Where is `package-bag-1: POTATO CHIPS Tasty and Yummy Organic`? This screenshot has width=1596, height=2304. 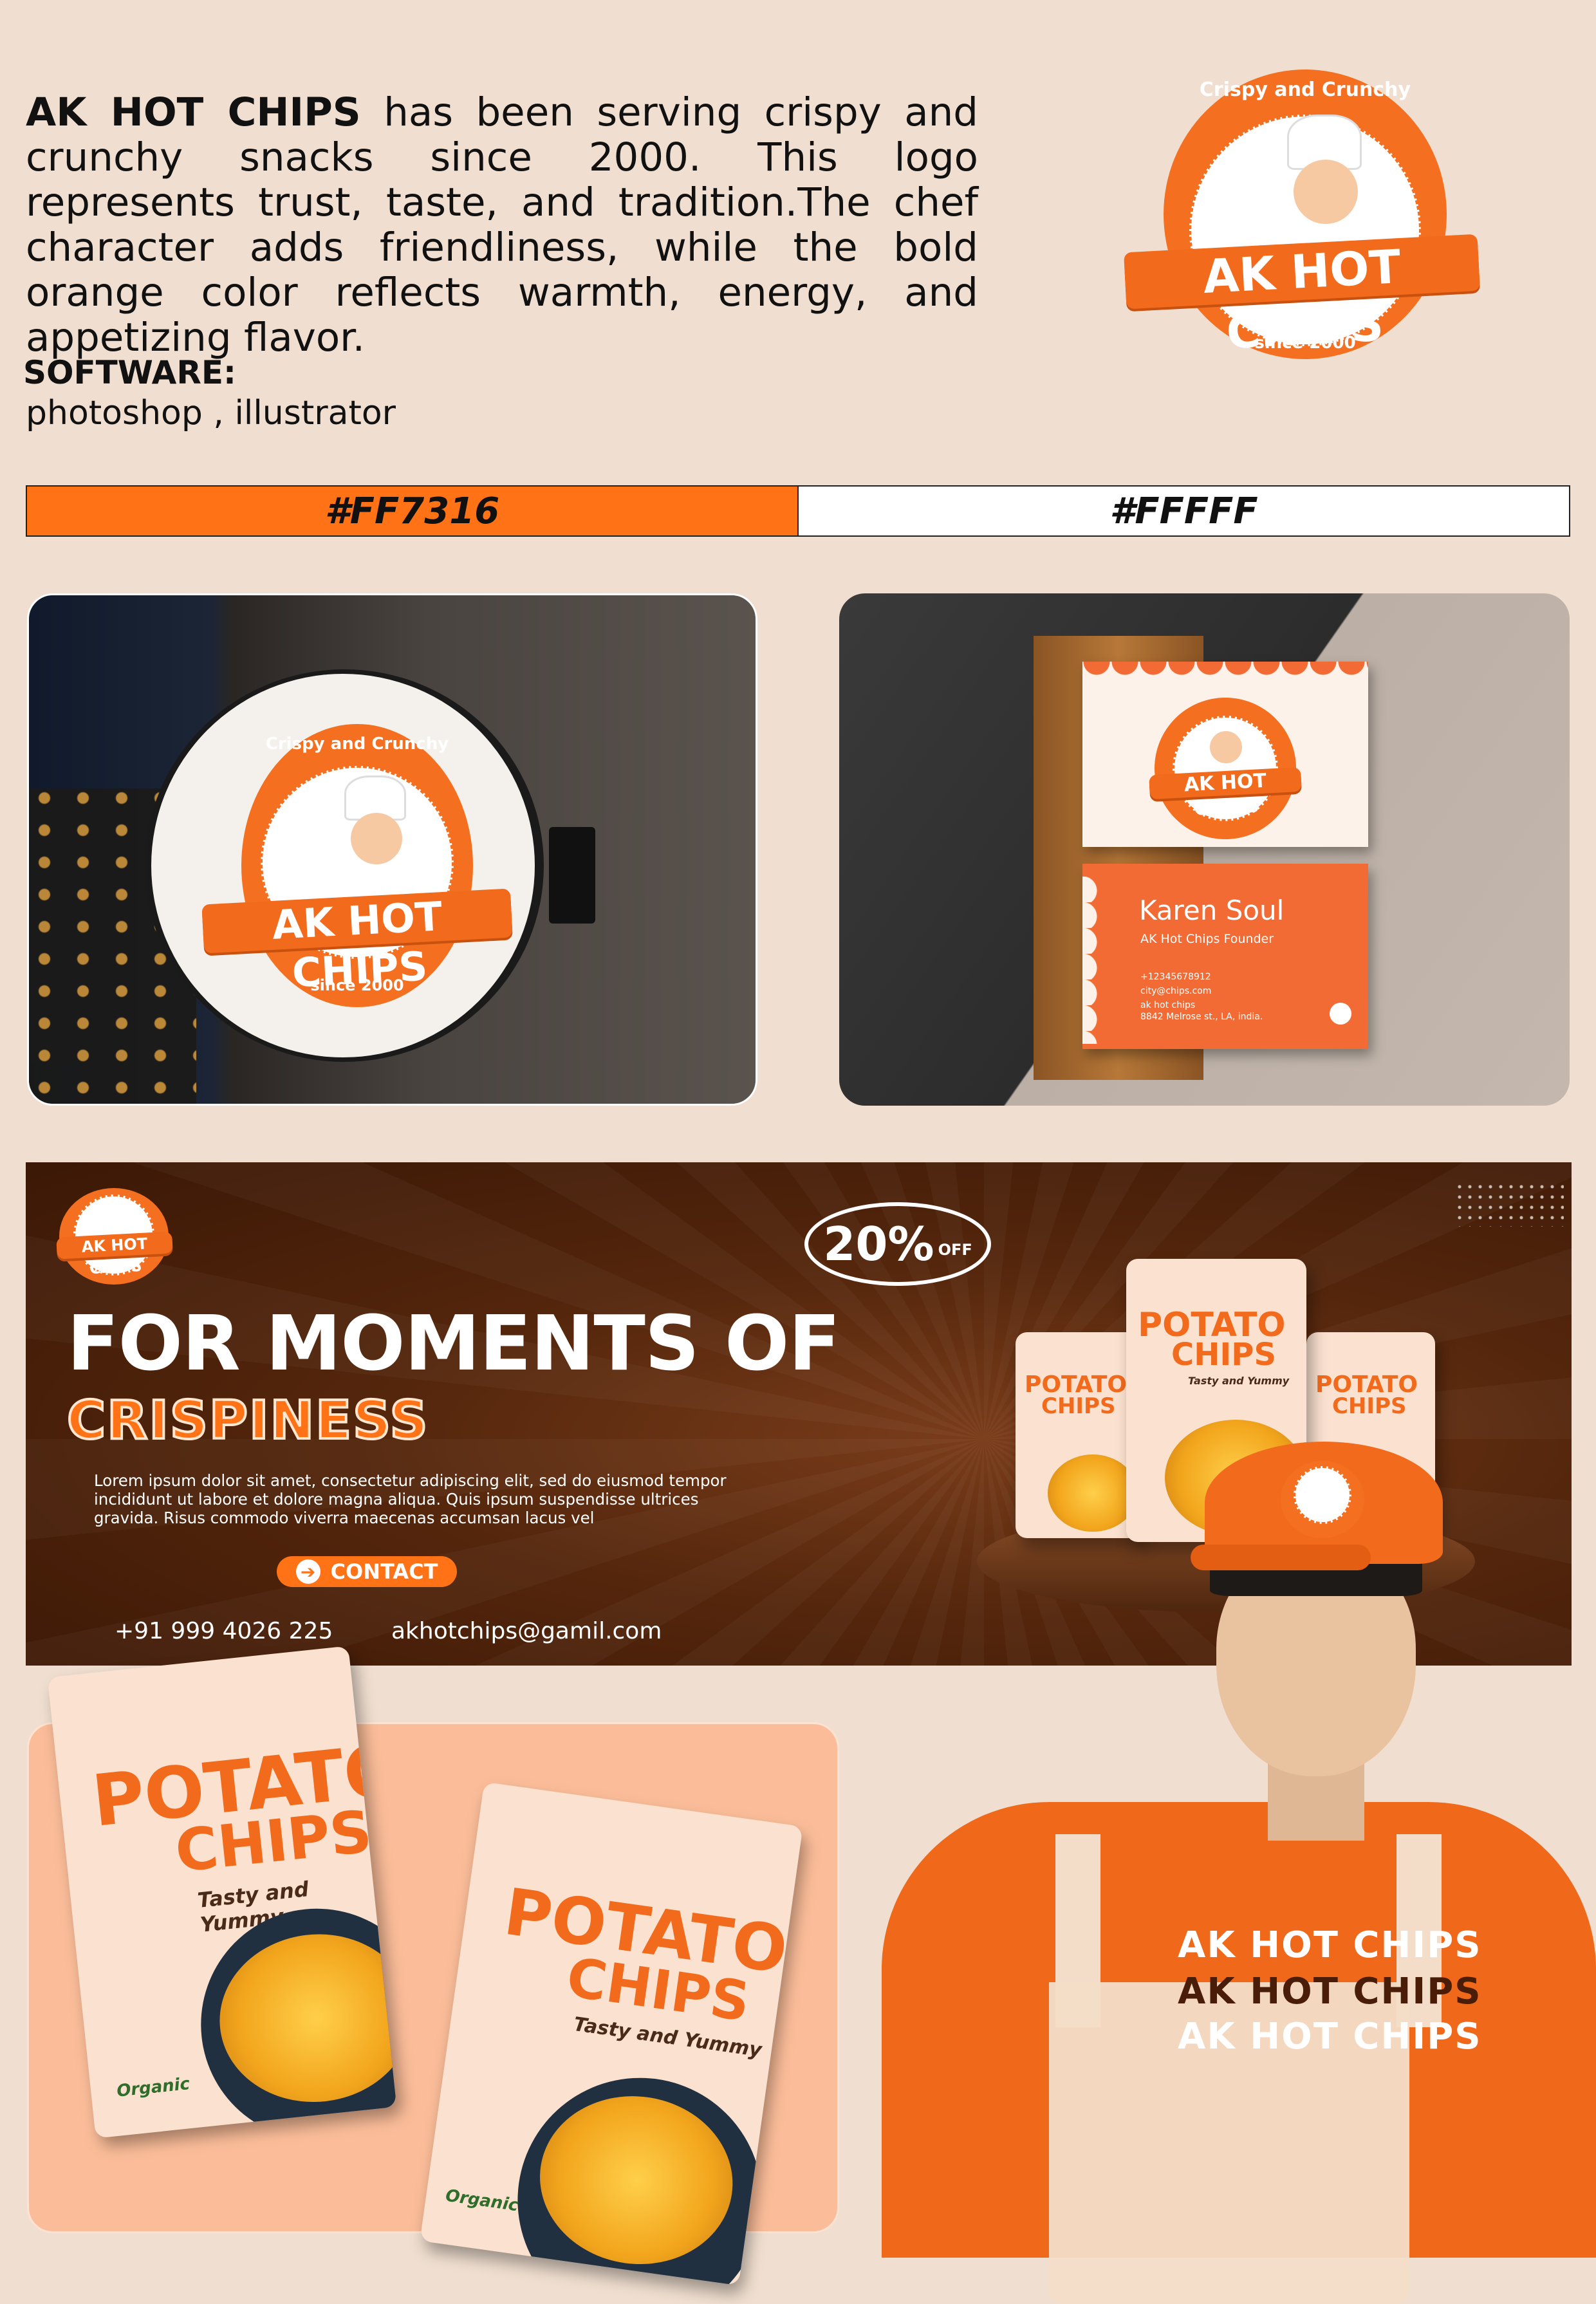
package-bag-1: POTATO CHIPS Tasty and Yummy Organic is located at coordinates (222, 1892).